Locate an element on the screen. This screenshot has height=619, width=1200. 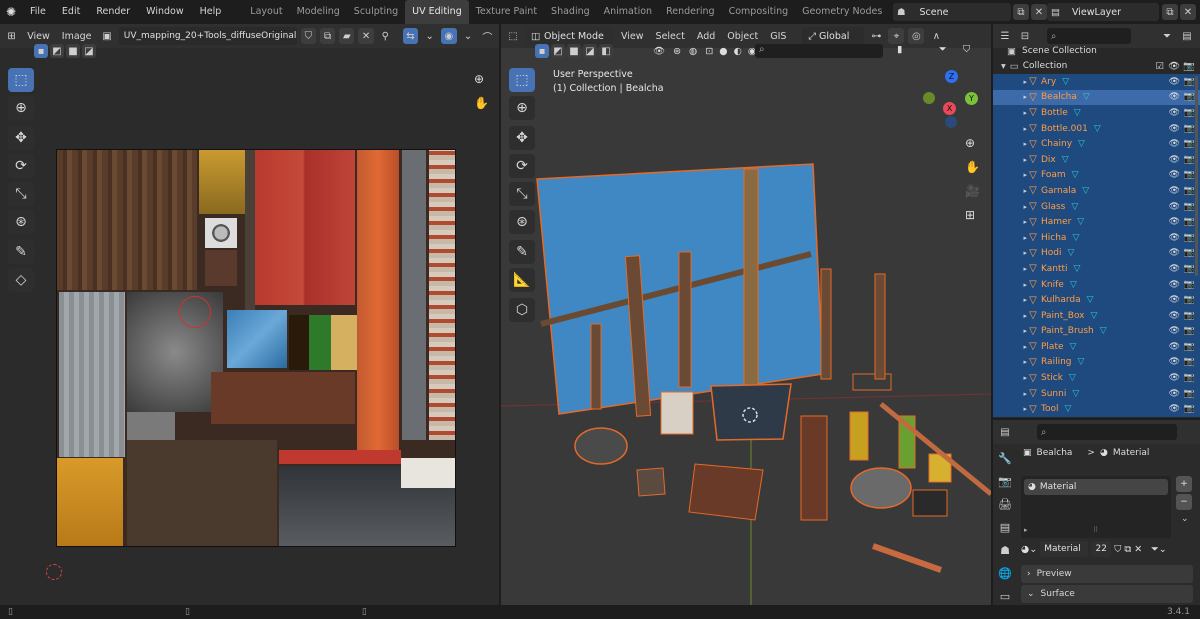
material-fake-user-icon: ⛉ is located at coordinates (1117, 549).